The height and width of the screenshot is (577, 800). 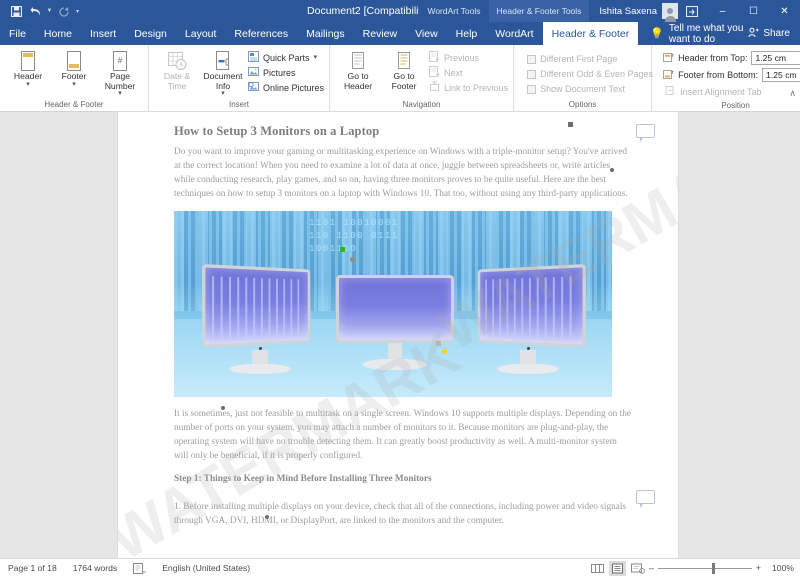 What do you see at coordinates (49, 11) in the screenshot?
I see `undo-dropdown-icon: ▼` at bounding box center [49, 11].